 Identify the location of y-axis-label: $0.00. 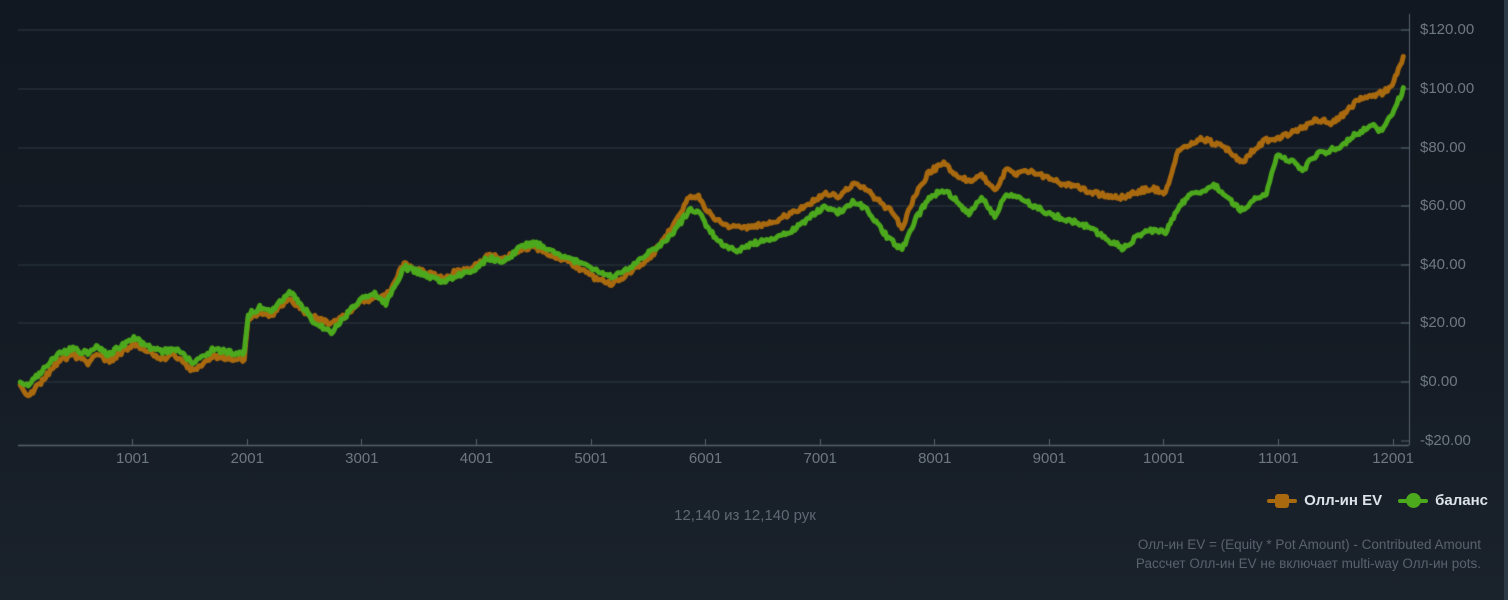
(1439, 381).